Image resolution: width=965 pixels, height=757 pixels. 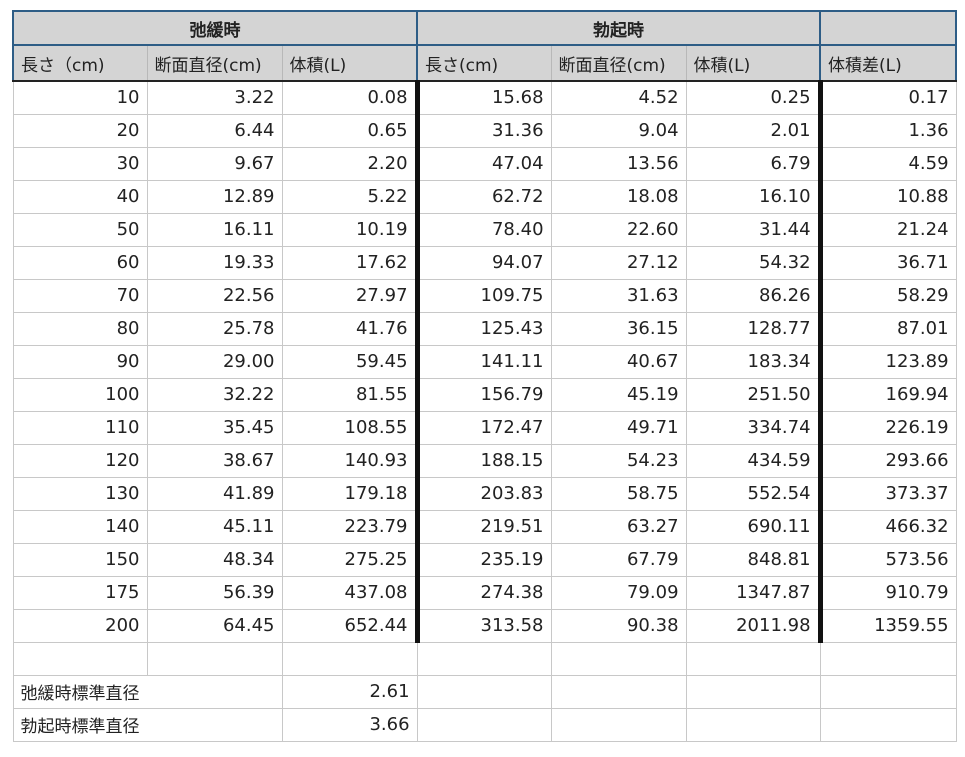 I want to click on cell-flaccid-volume: 59.45, so click(x=350, y=361).